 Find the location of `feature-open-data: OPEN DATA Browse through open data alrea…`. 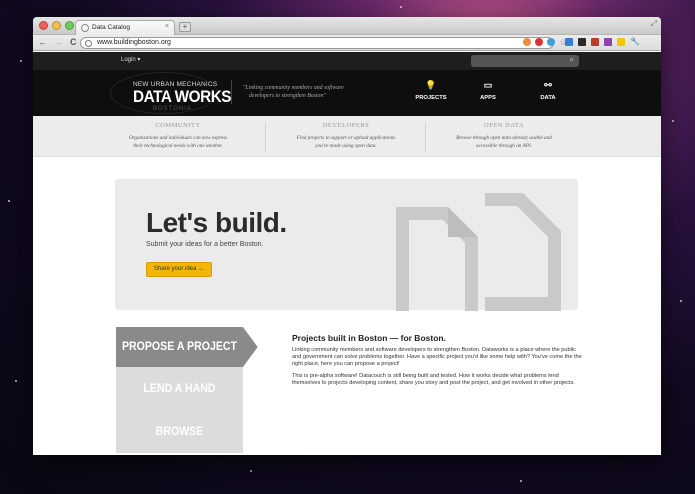

feature-open-data: OPEN DATA Browse through open data alrea… is located at coordinates (504, 136).